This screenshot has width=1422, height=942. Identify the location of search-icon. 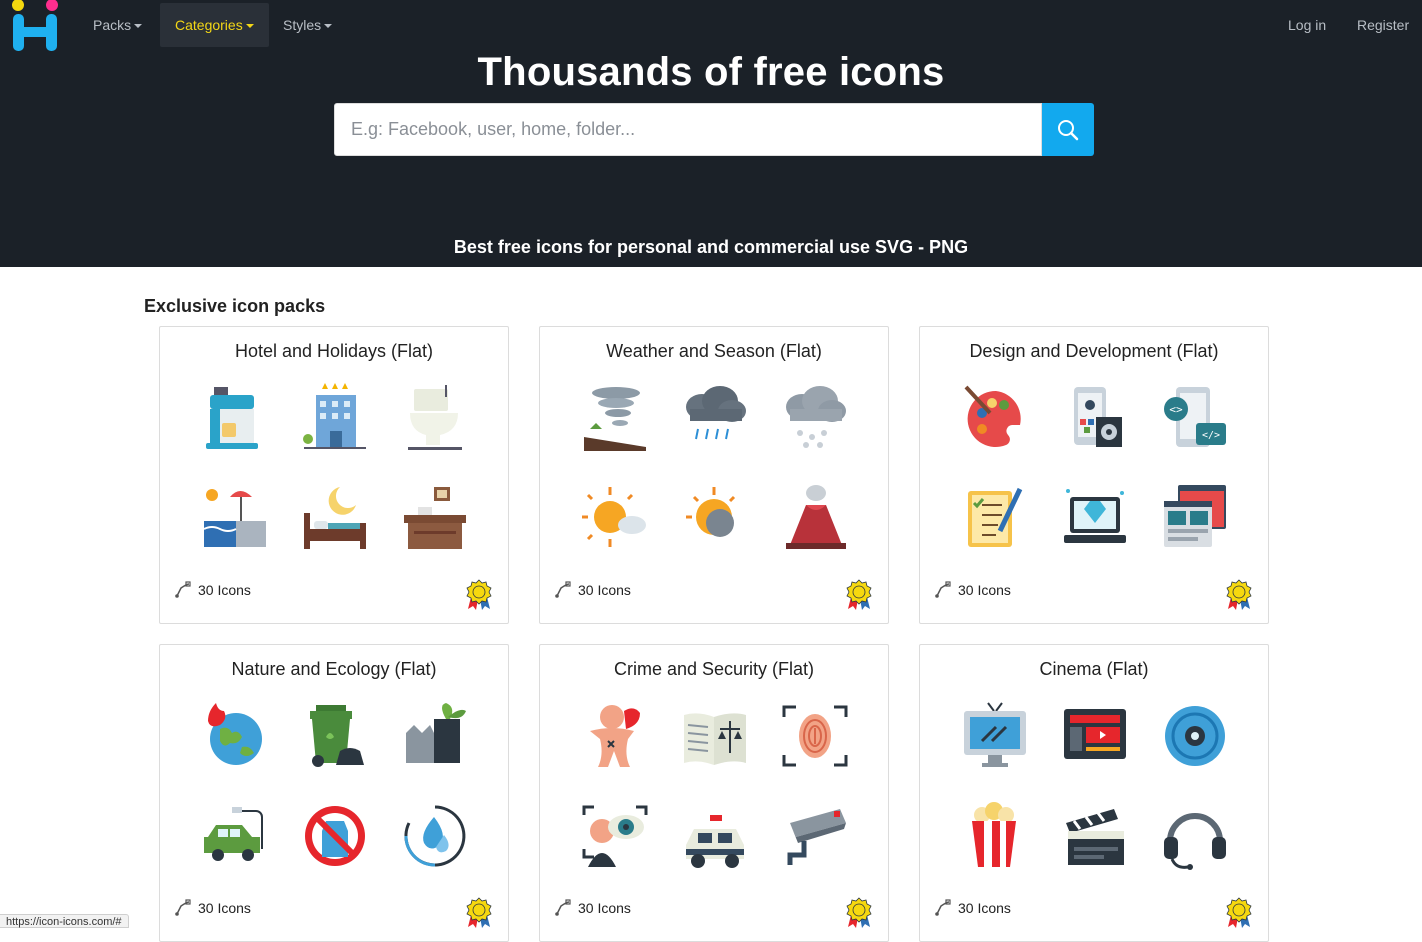
(1068, 129).